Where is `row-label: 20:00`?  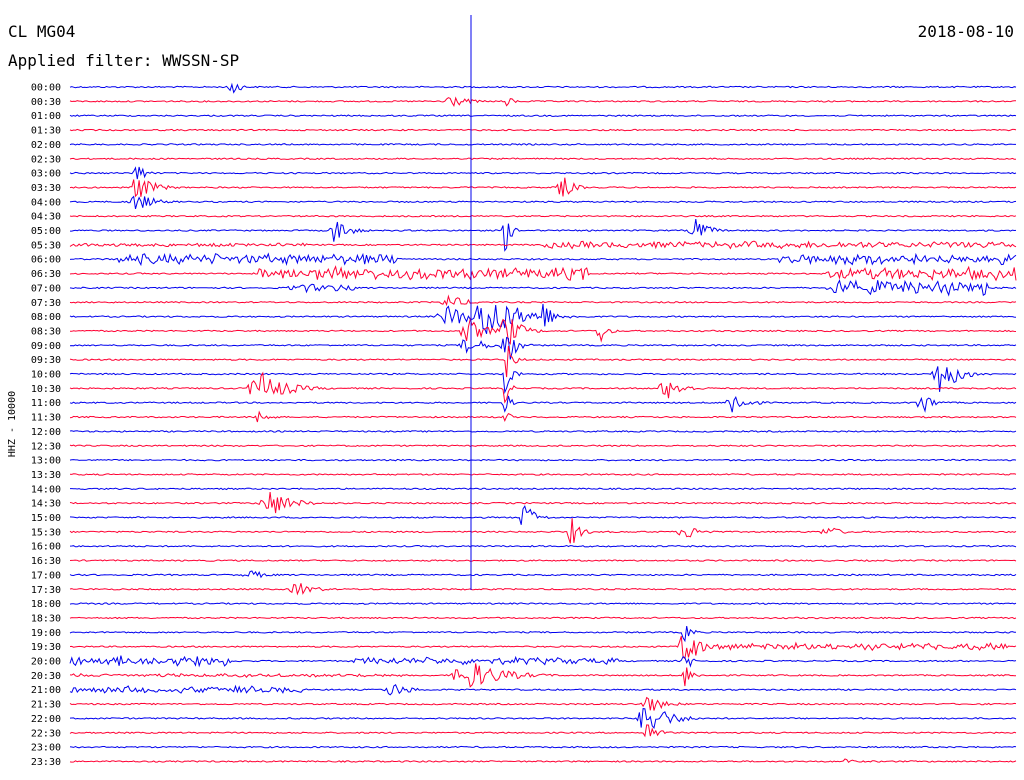 row-label: 20:00 is located at coordinates (46, 662).